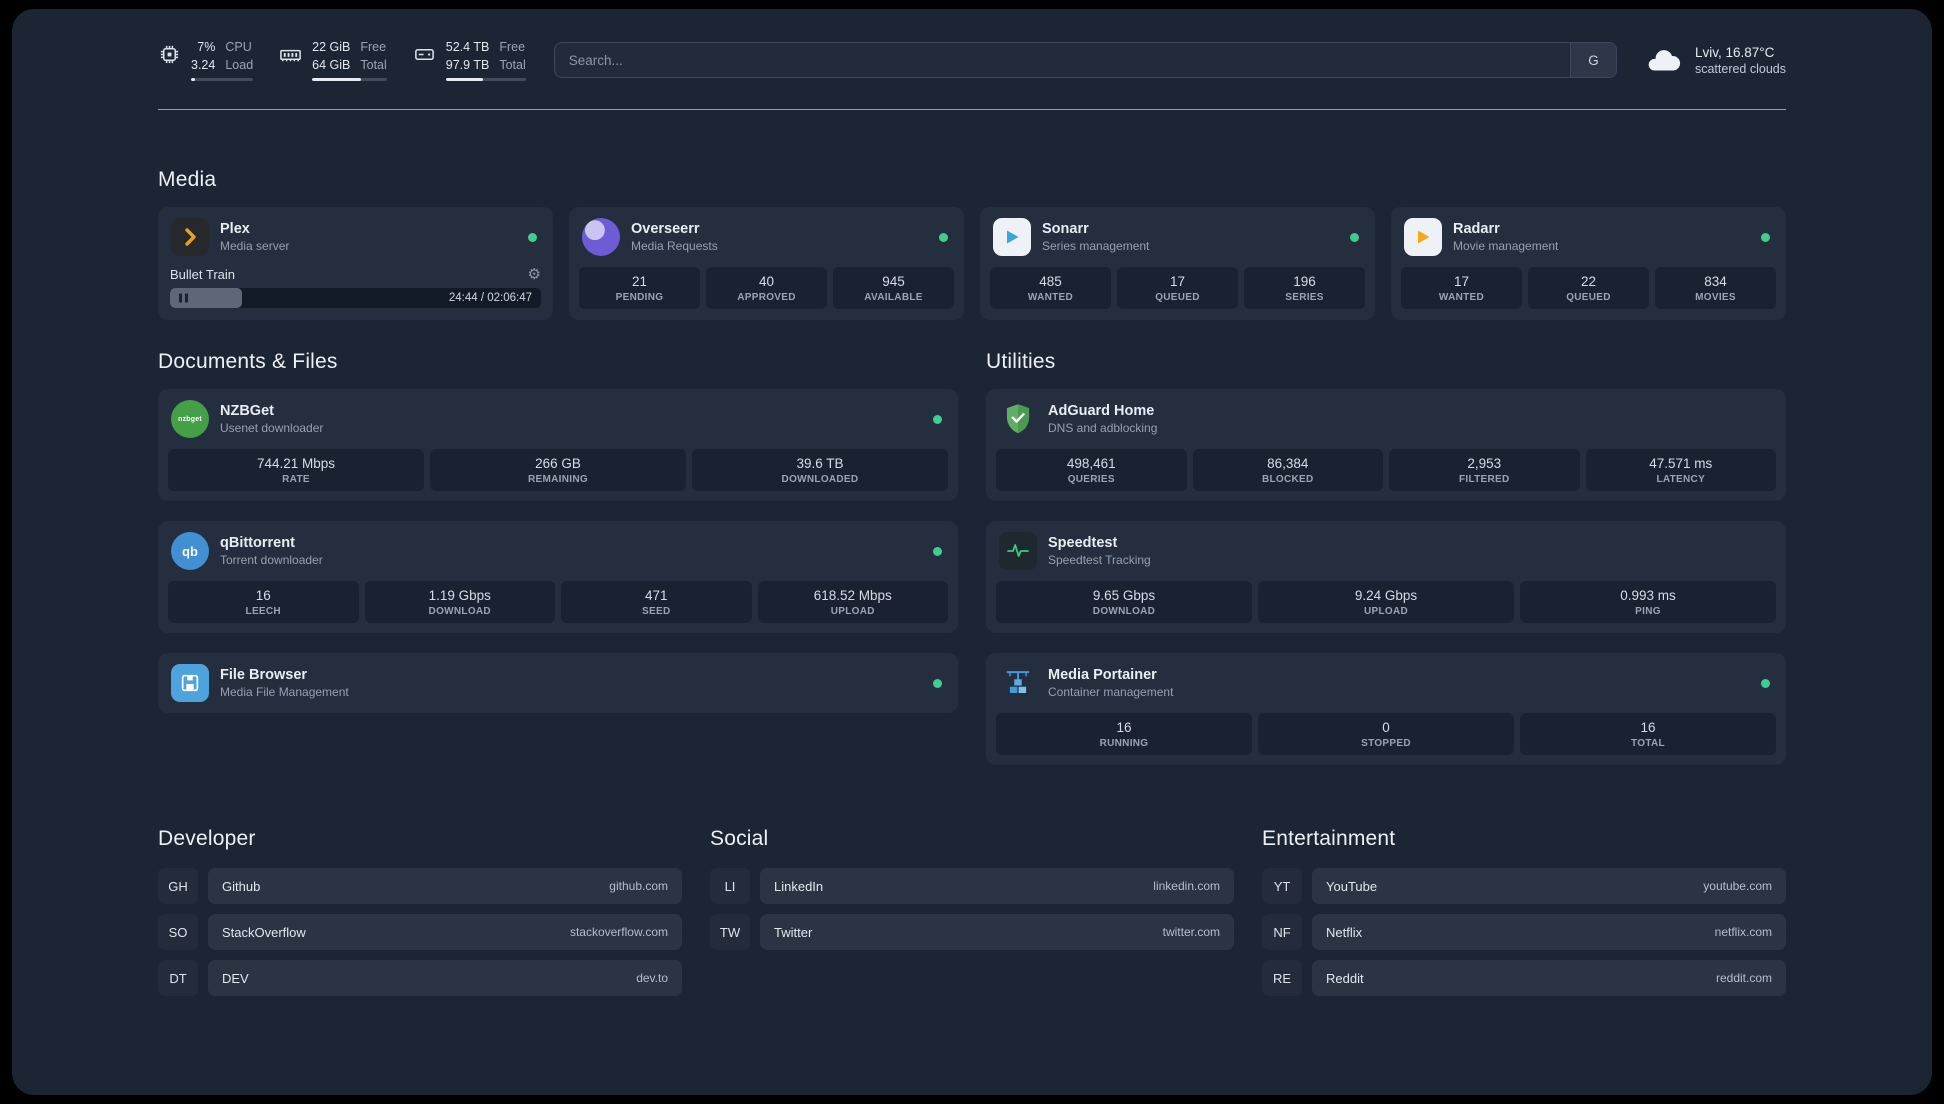  I want to click on stat-tile: 266 GB REMAINING, so click(558, 470).